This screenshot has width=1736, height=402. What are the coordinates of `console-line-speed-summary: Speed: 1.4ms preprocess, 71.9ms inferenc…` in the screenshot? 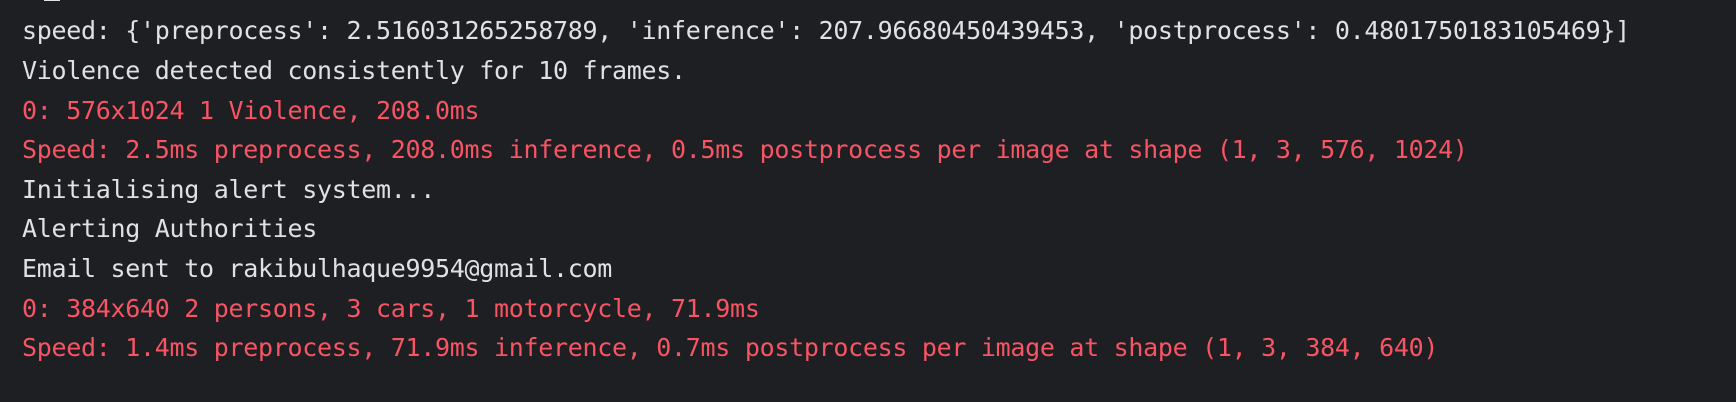 It's located at (730, 347).